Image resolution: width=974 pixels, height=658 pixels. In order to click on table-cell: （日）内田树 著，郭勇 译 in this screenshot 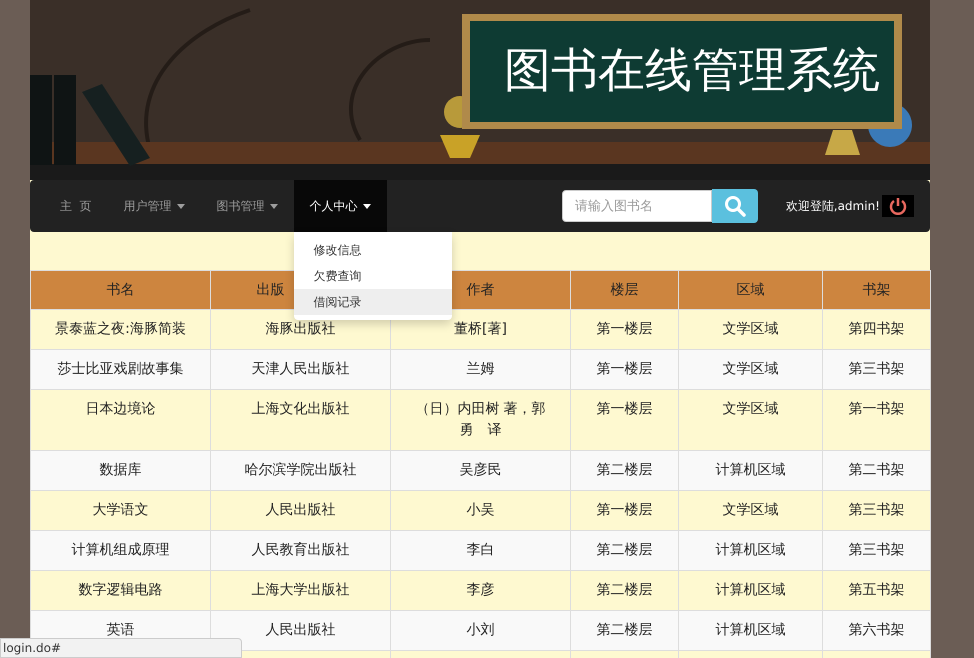, I will do `click(480, 420)`.